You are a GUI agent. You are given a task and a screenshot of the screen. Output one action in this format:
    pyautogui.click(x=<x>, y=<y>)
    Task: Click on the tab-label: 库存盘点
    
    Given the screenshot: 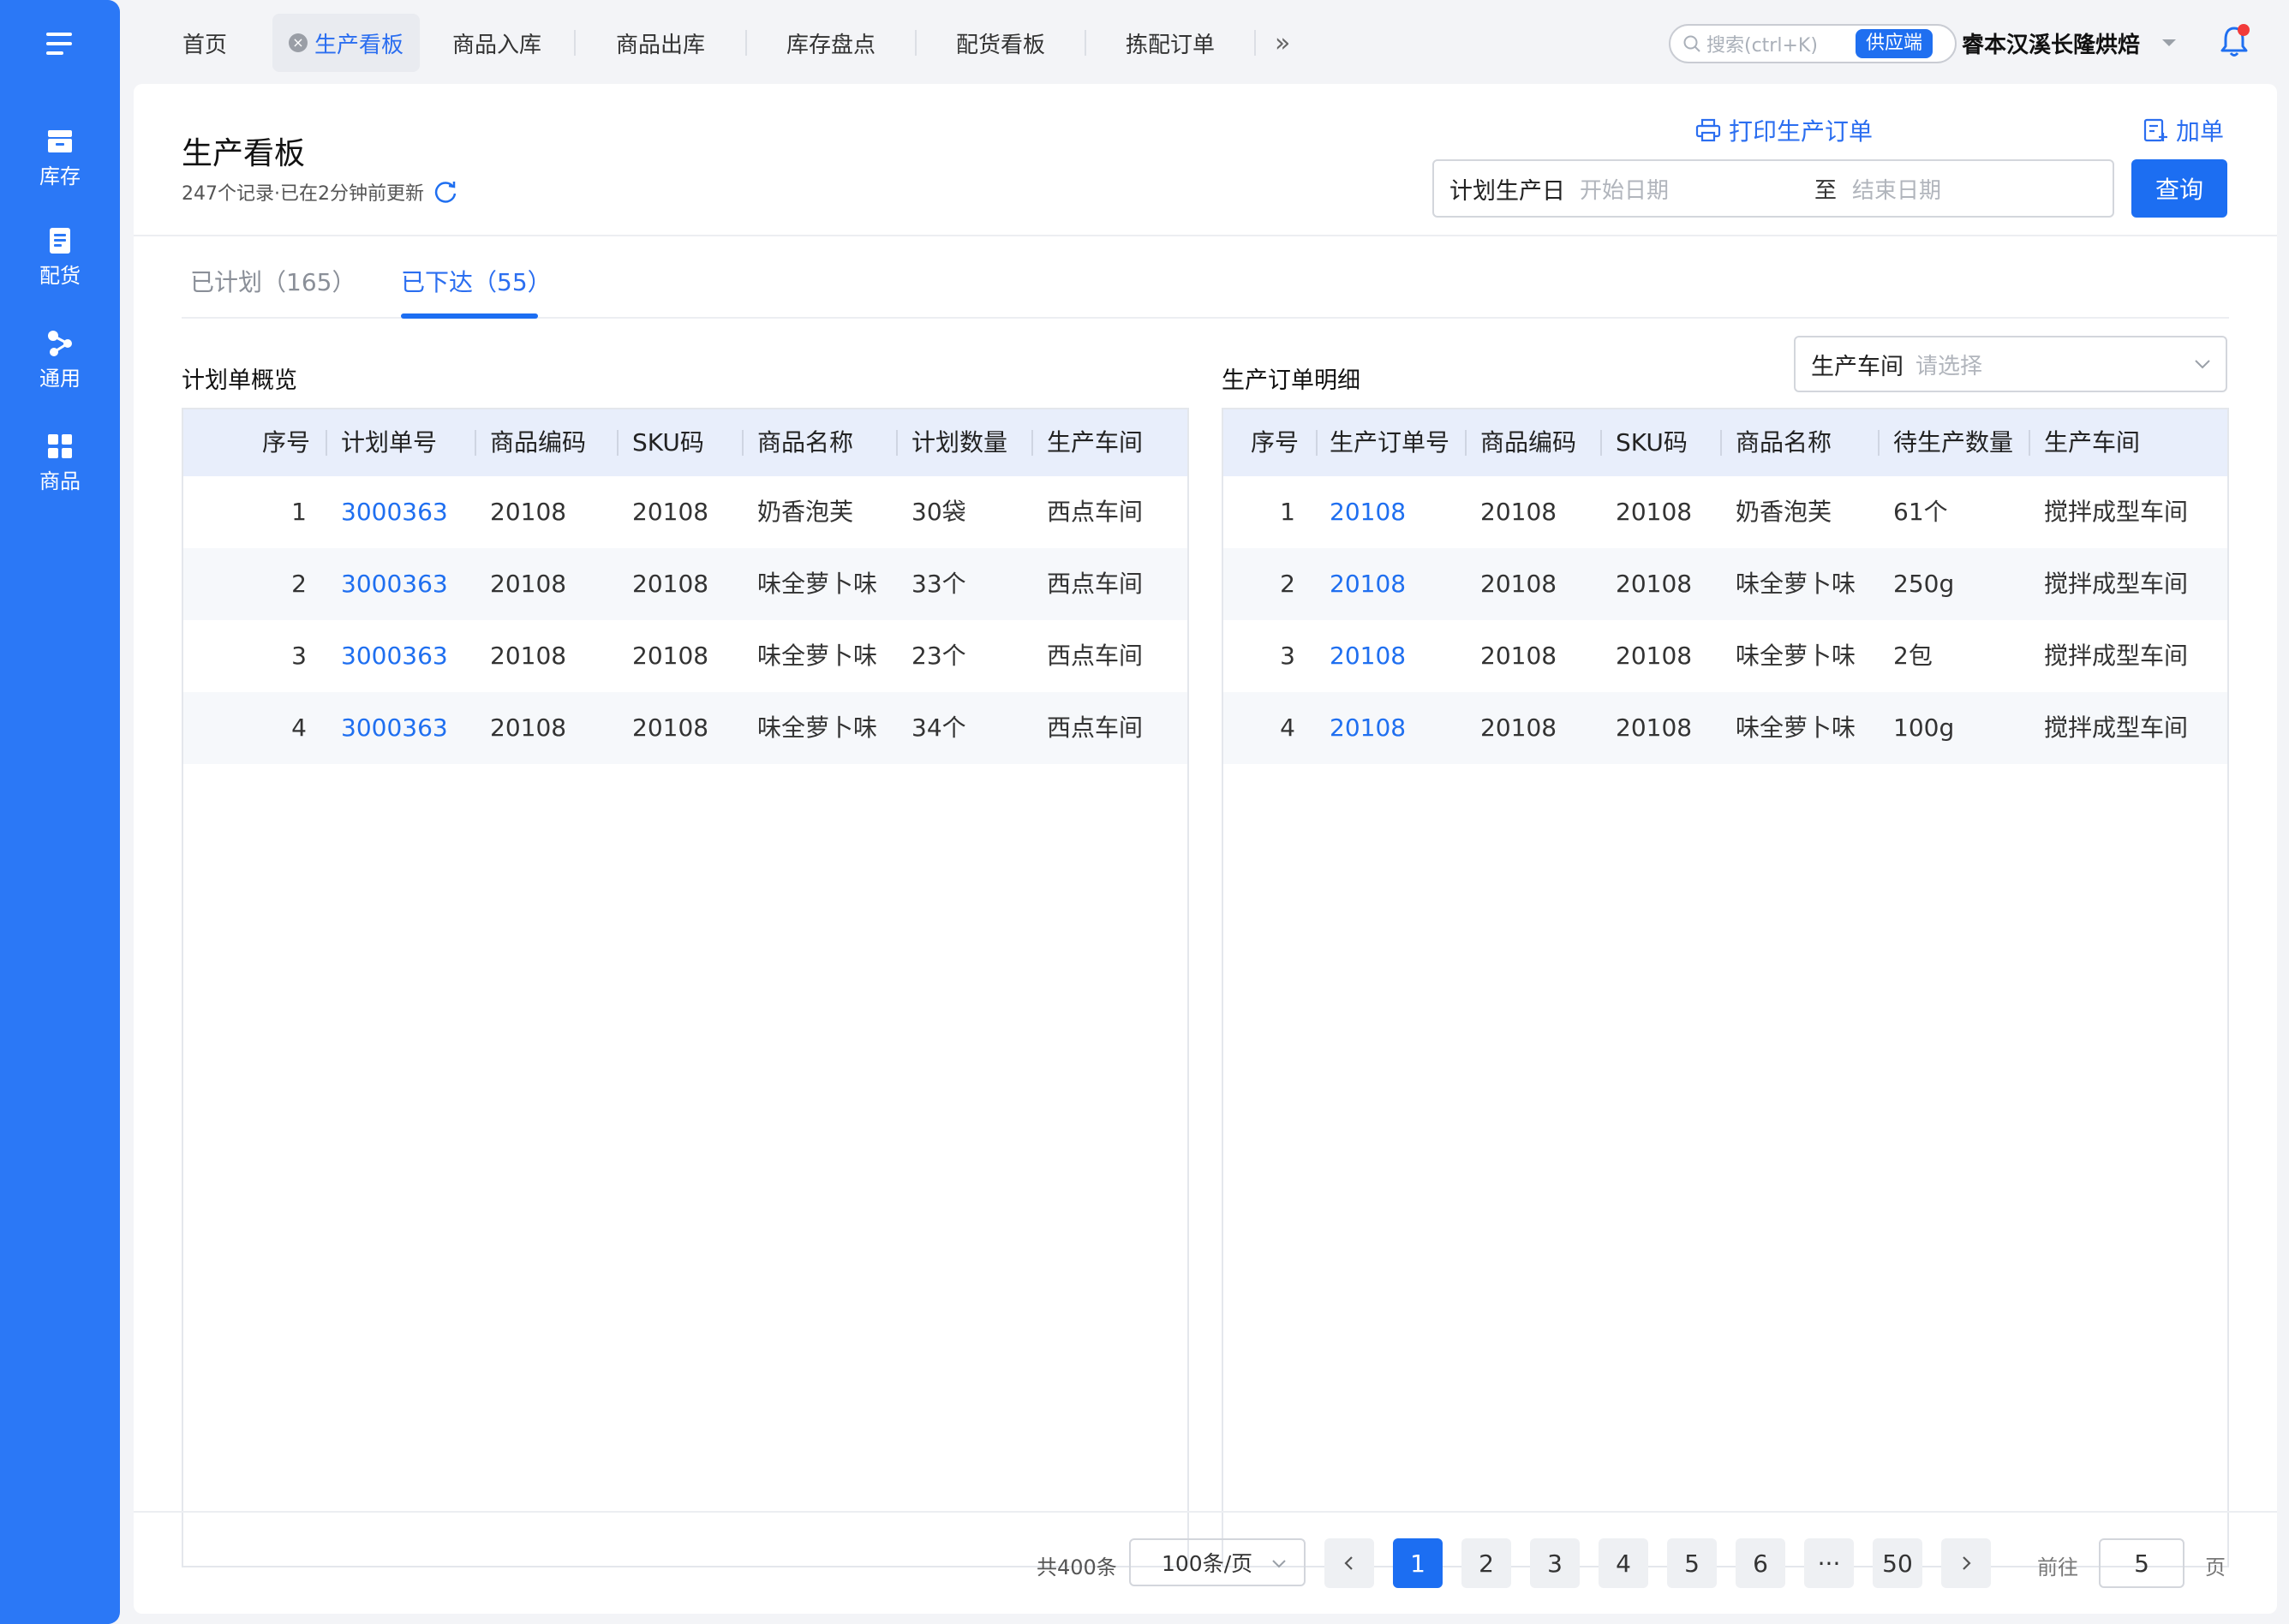 What is the action you would take?
    pyautogui.click(x=831, y=45)
    